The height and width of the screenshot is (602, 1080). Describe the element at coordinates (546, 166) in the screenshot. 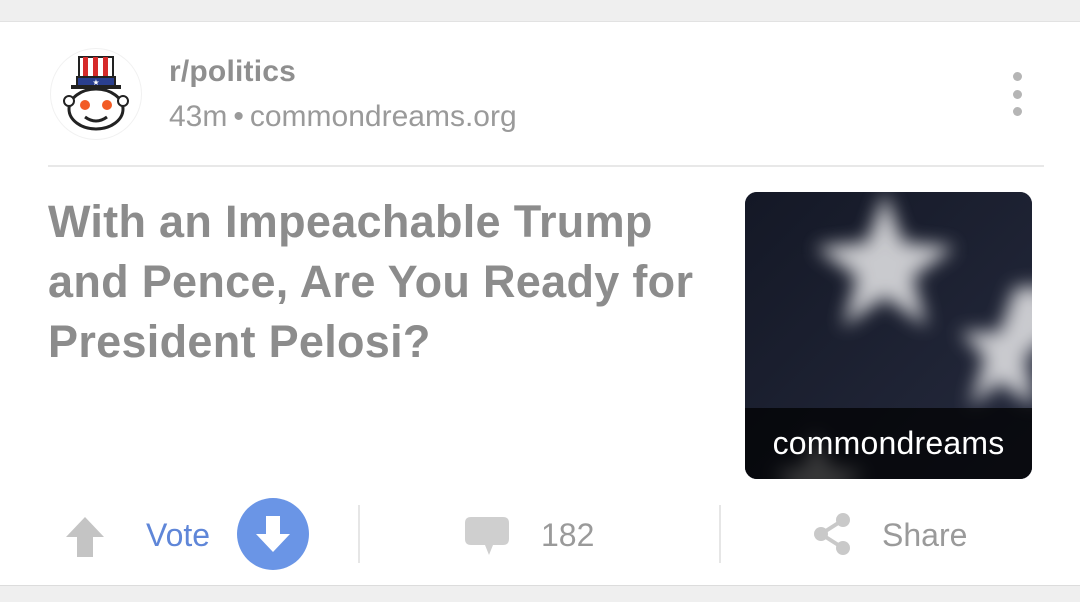

I see `header-divider` at that location.